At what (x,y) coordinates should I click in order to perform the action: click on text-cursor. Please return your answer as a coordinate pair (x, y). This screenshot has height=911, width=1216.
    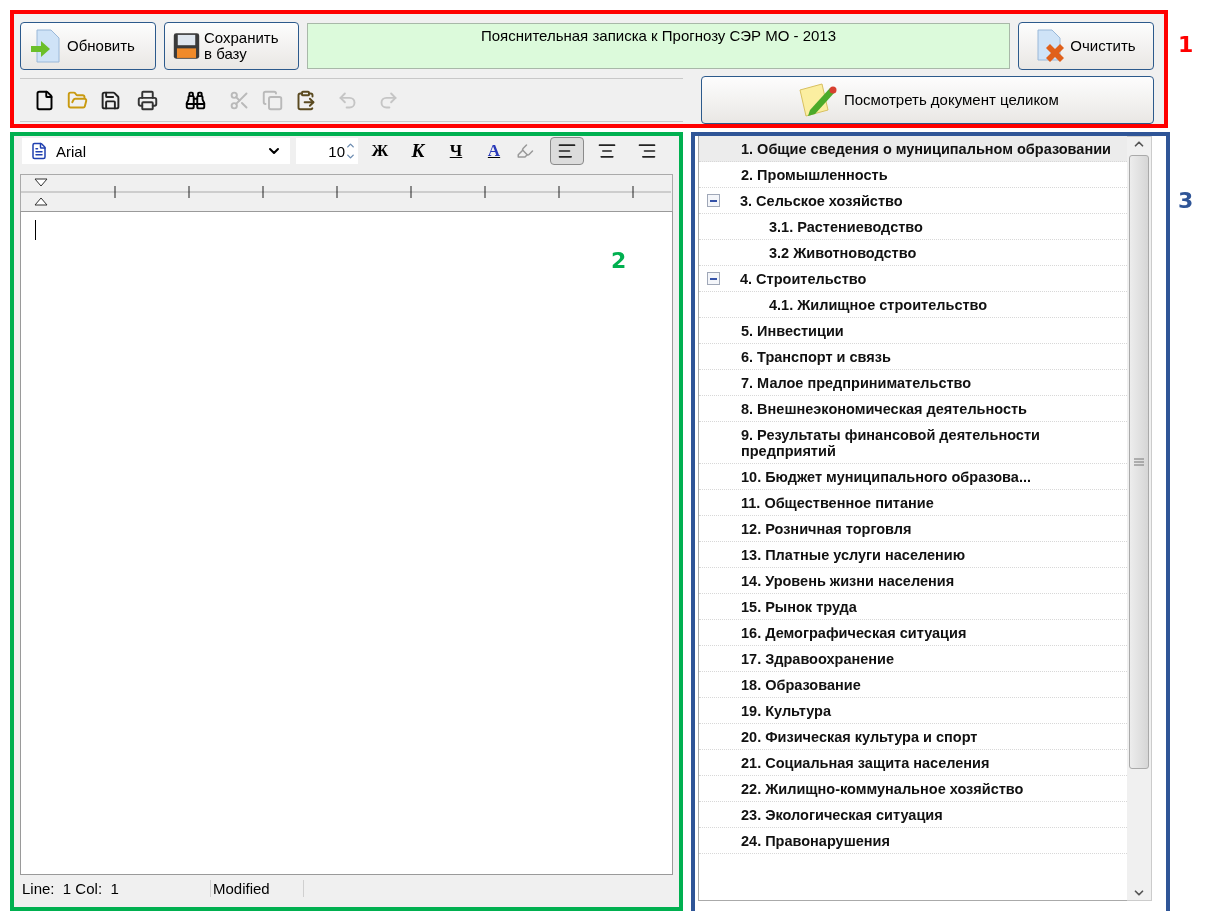
    Looking at the image, I should click on (35, 230).